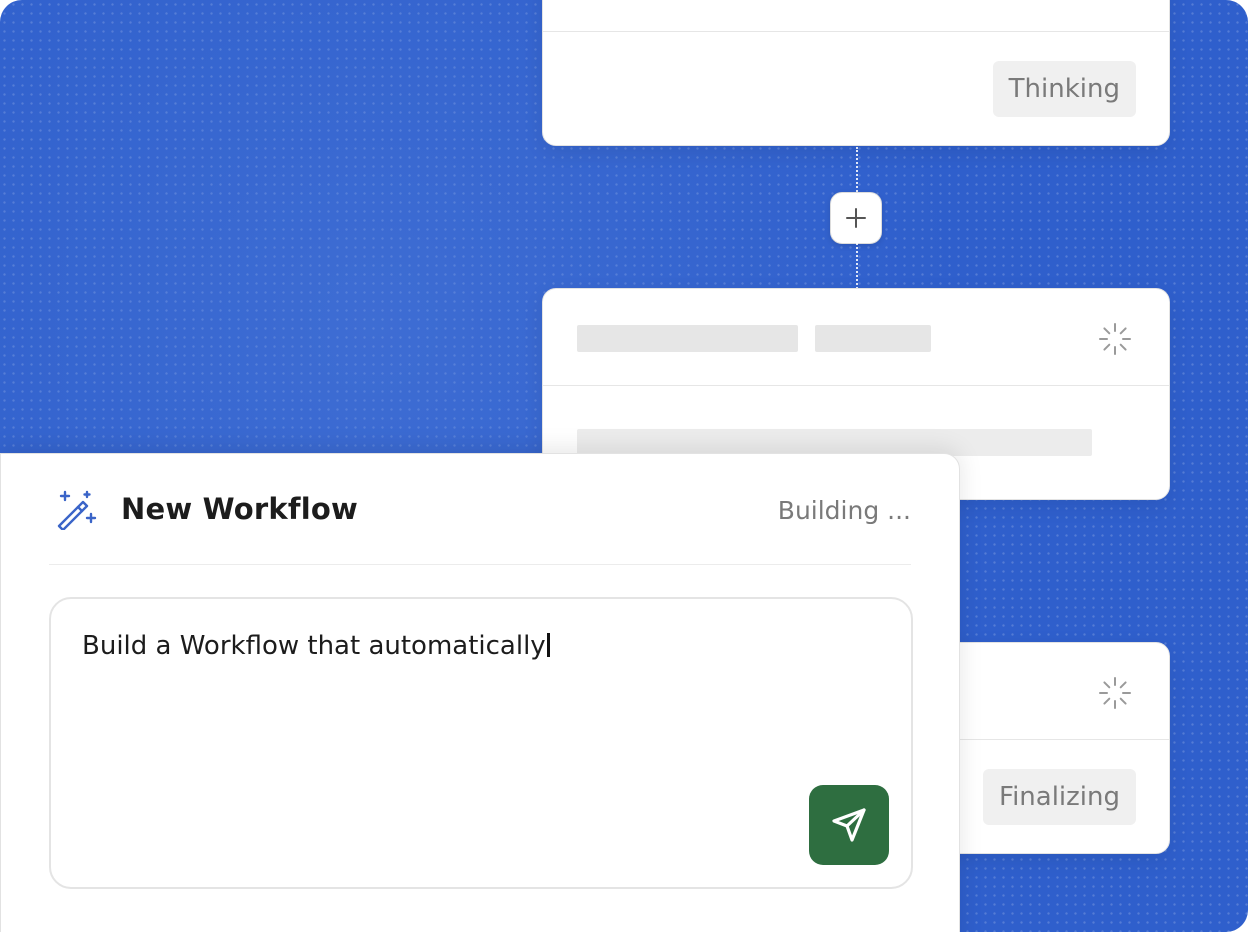 The image size is (1248, 932). What do you see at coordinates (1064, 89) in the screenshot?
I see `status-badge-thinking: Thinking` at bounding box center [1064, 89].